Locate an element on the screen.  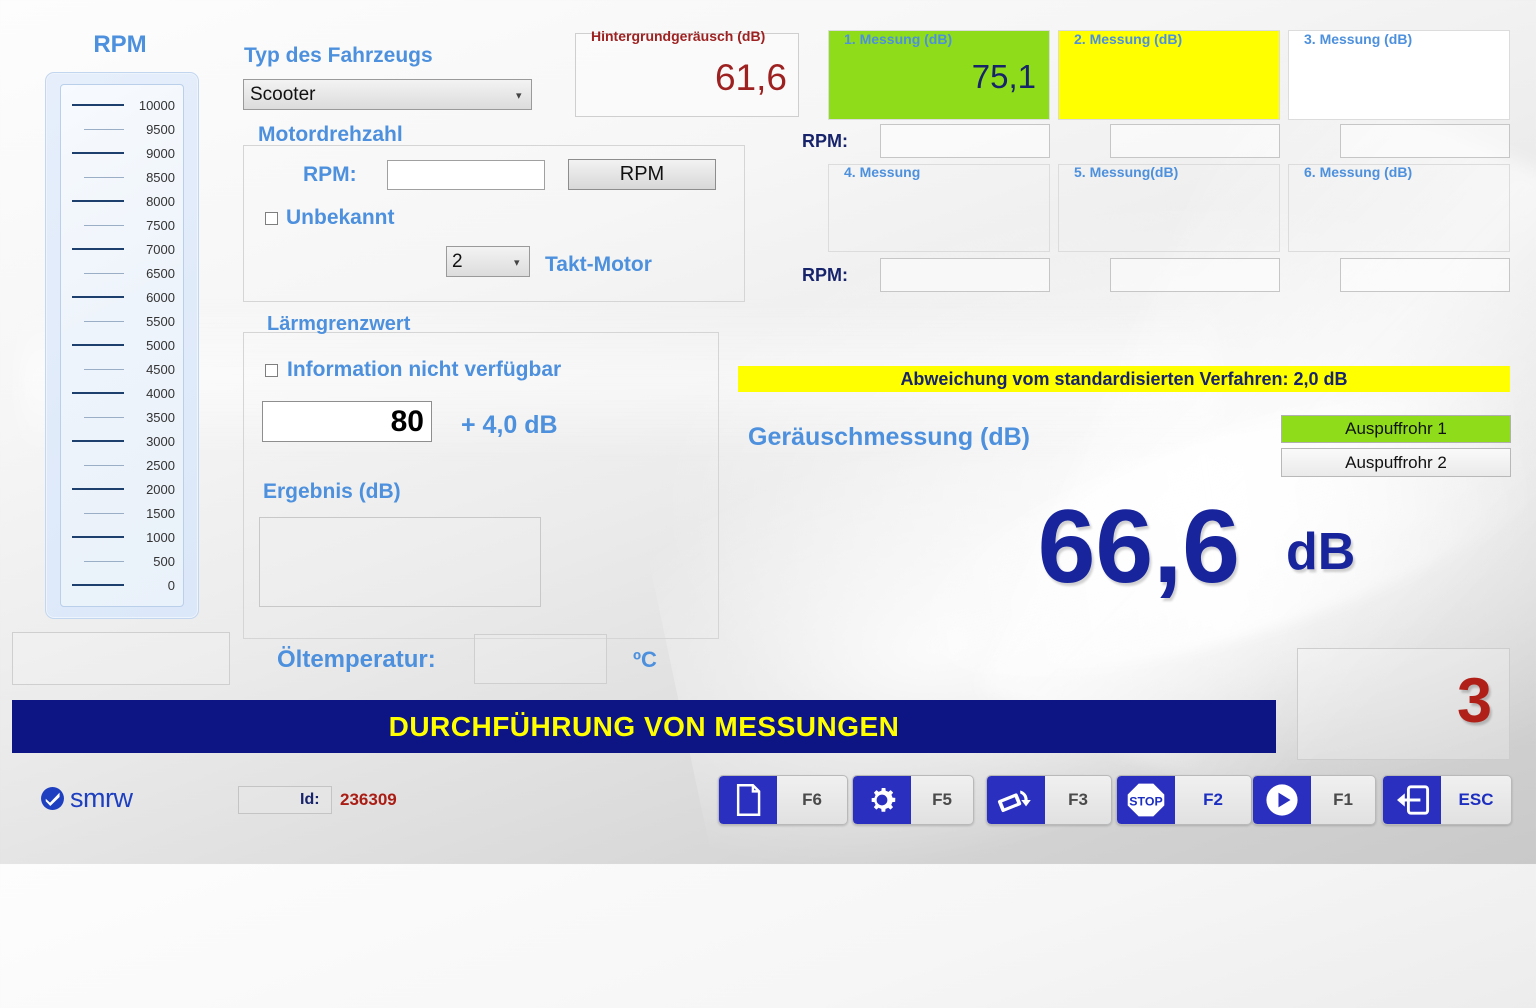
rpm-tick-label: 7500 is located at coordinates (160, 225).